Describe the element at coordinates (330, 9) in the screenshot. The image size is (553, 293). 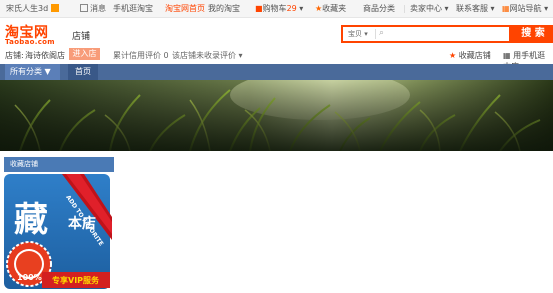
I see `favorites-link: ★收藏夹` at that location.